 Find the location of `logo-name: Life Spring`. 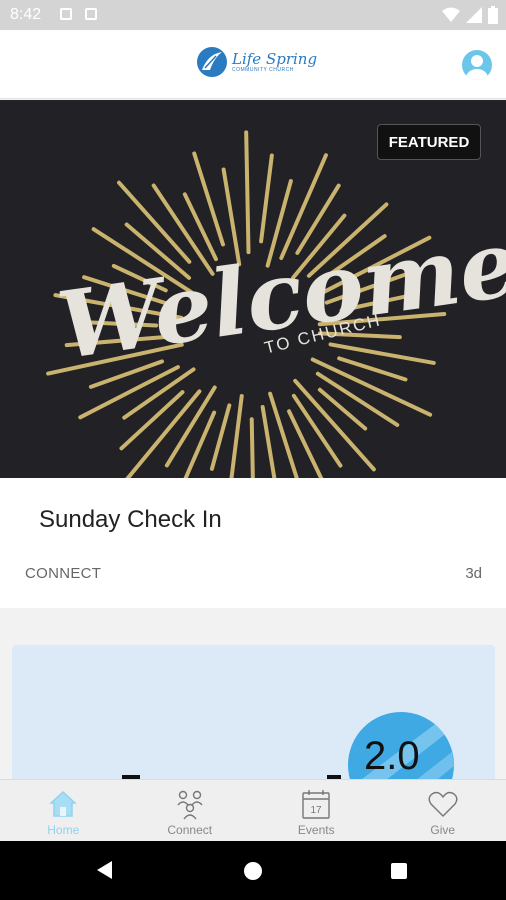

logo-name: Life Spring is located at coordinates (275, 58).